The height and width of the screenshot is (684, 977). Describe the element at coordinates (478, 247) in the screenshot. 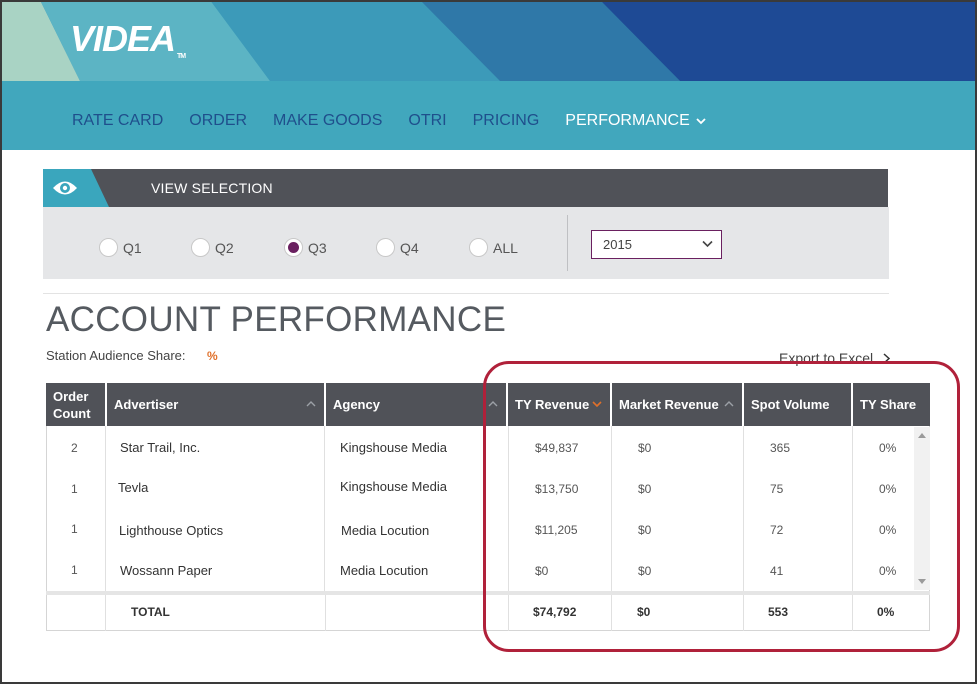

I see `radio-all-circle` at that location.